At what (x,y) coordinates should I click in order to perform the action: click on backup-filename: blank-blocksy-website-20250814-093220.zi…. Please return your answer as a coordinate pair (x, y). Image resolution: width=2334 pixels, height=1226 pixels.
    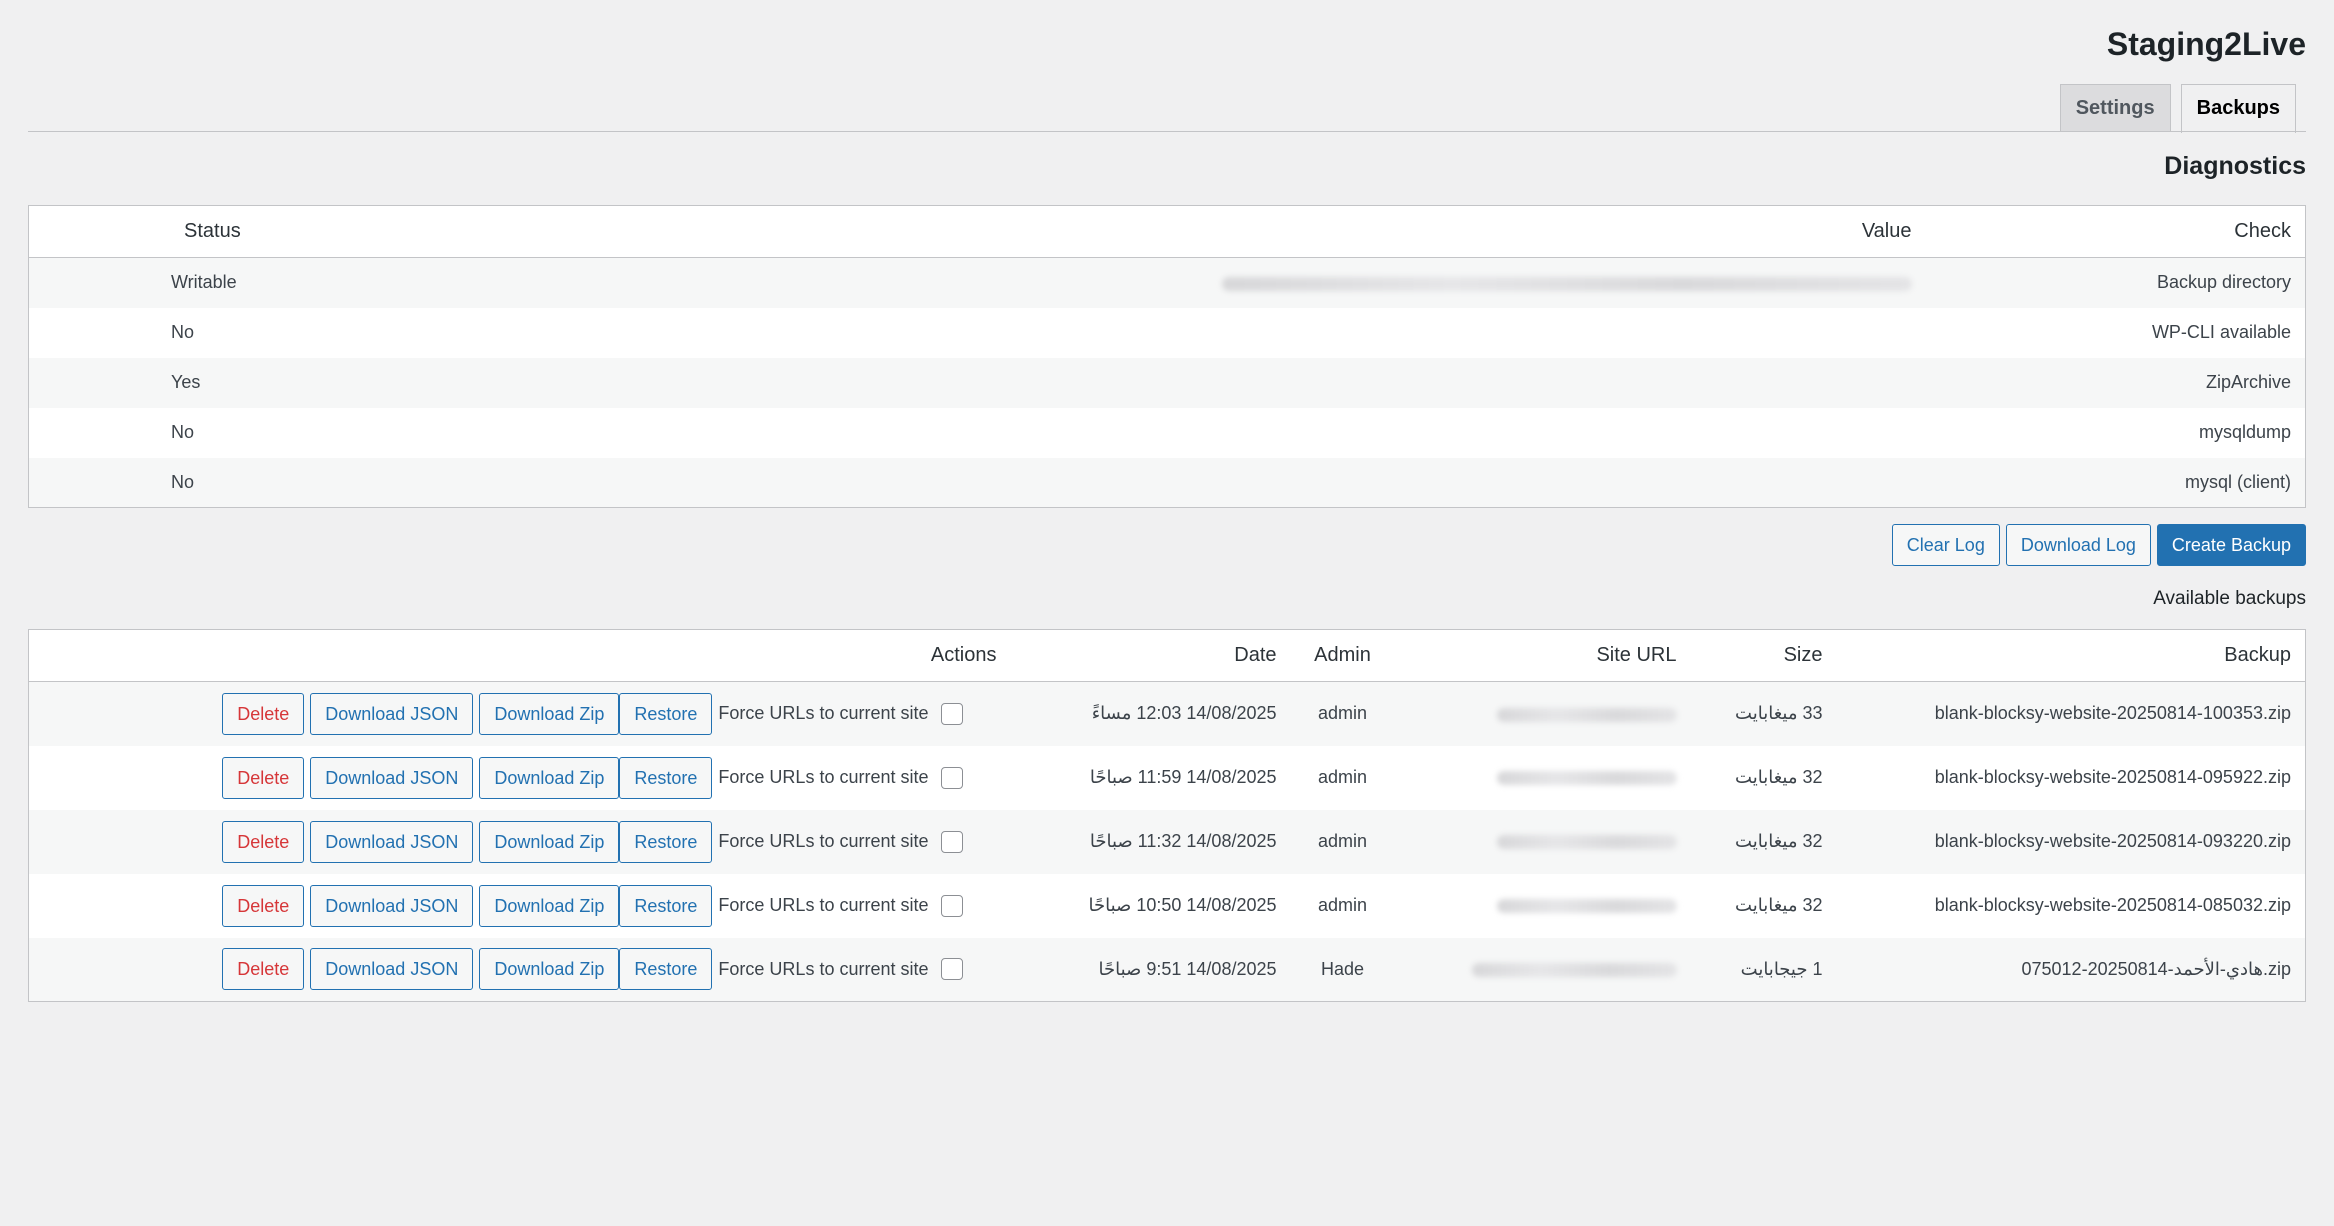
    Looking at the image, I should click on (2112, 841).